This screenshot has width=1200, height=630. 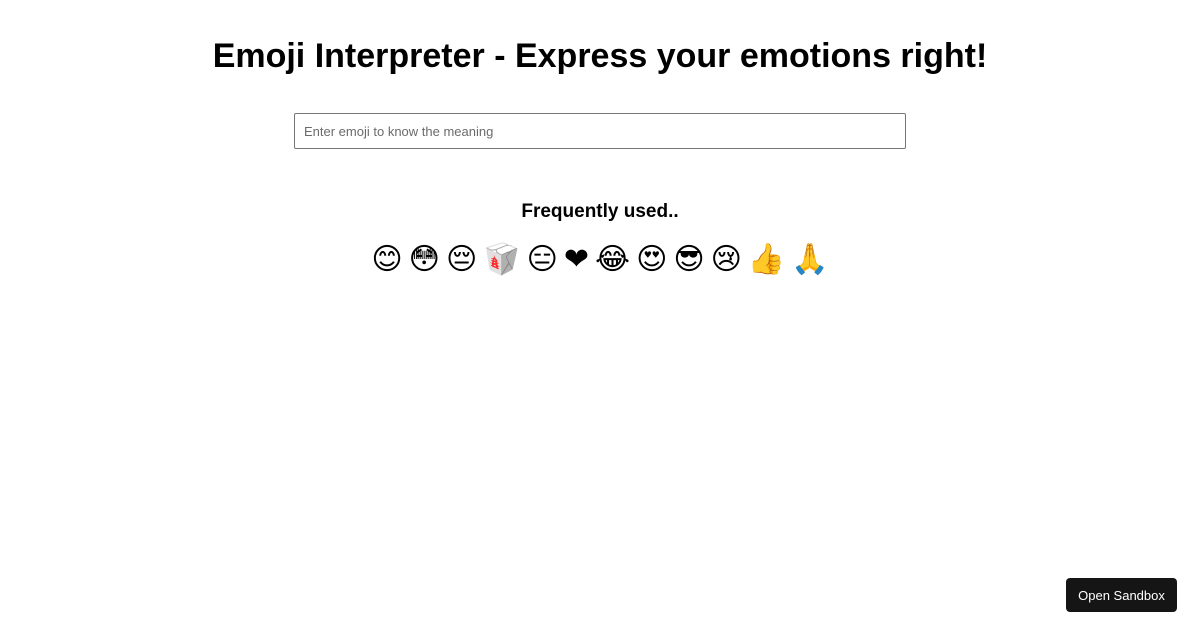 What do you see at coordinates (809, 260) in the screenshot?
I see `emoji-item: 🙏` at bounding box center [809, 260].